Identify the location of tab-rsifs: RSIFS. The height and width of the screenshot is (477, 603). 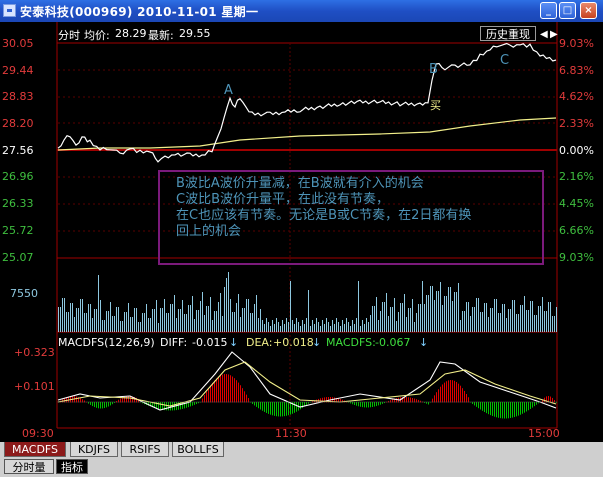
(145, 449).